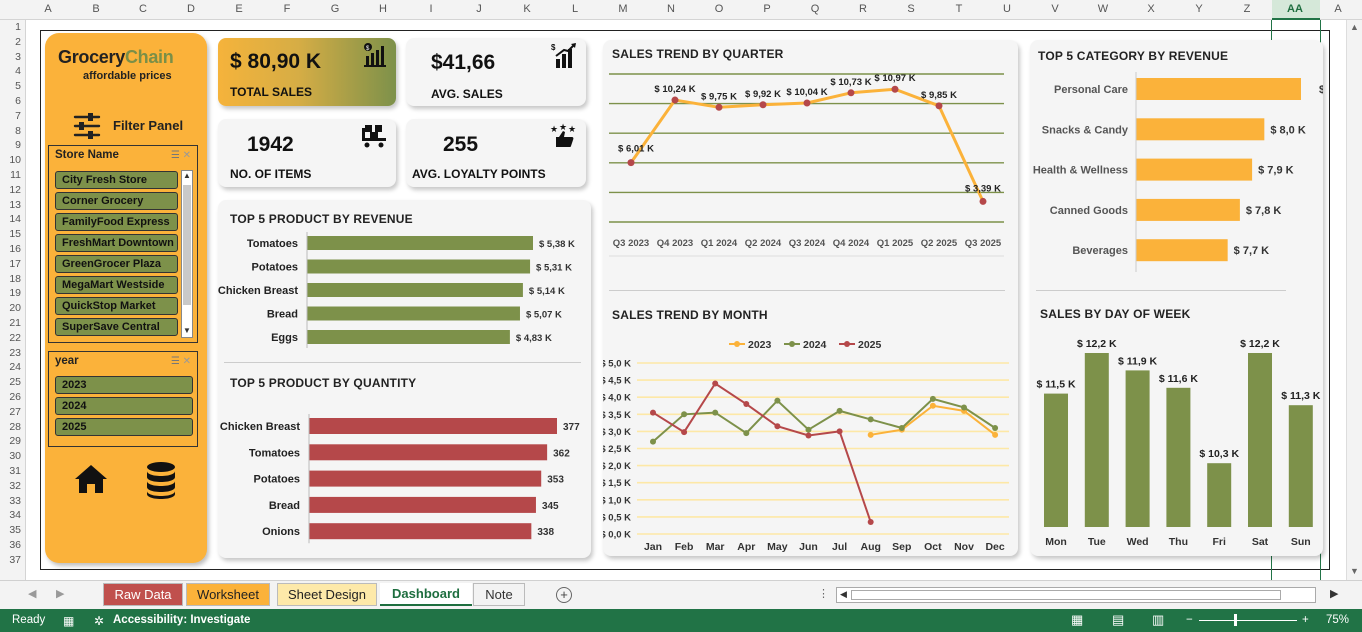  What do you see at coordinates (959, 9) in the screenshot?
I see `column-header-label: T` at bounding box center [959, 9].